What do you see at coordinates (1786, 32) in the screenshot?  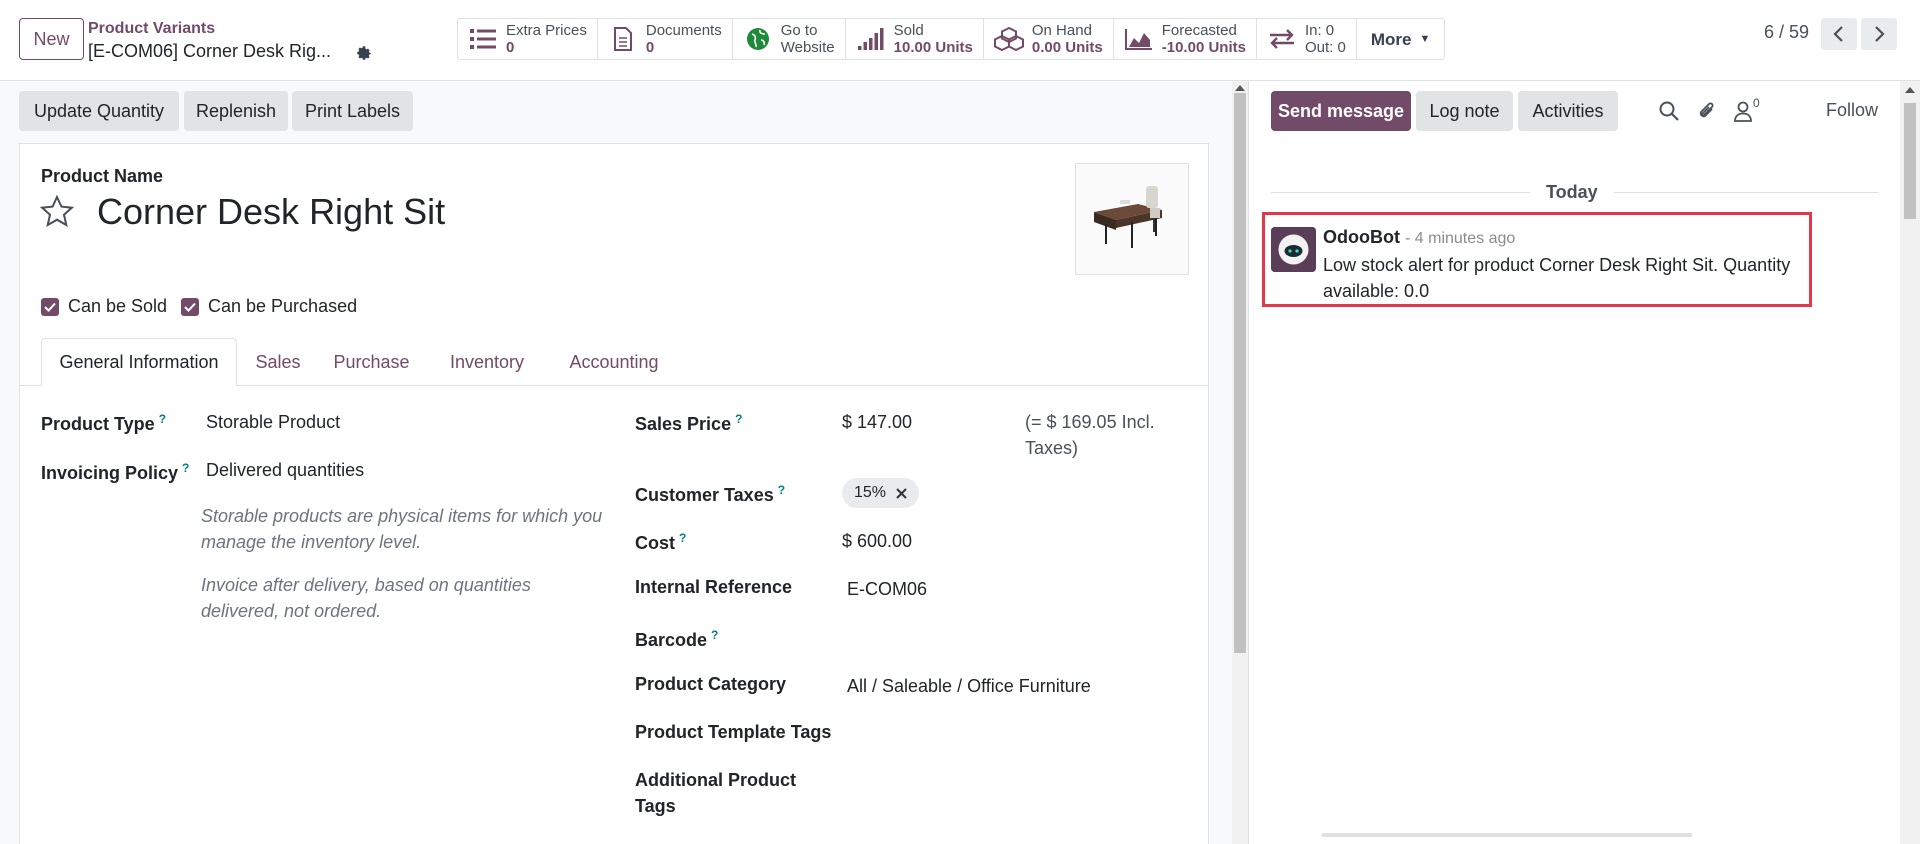 I see `pager-value: 6 / 59` at bounding box center [1786, 32].